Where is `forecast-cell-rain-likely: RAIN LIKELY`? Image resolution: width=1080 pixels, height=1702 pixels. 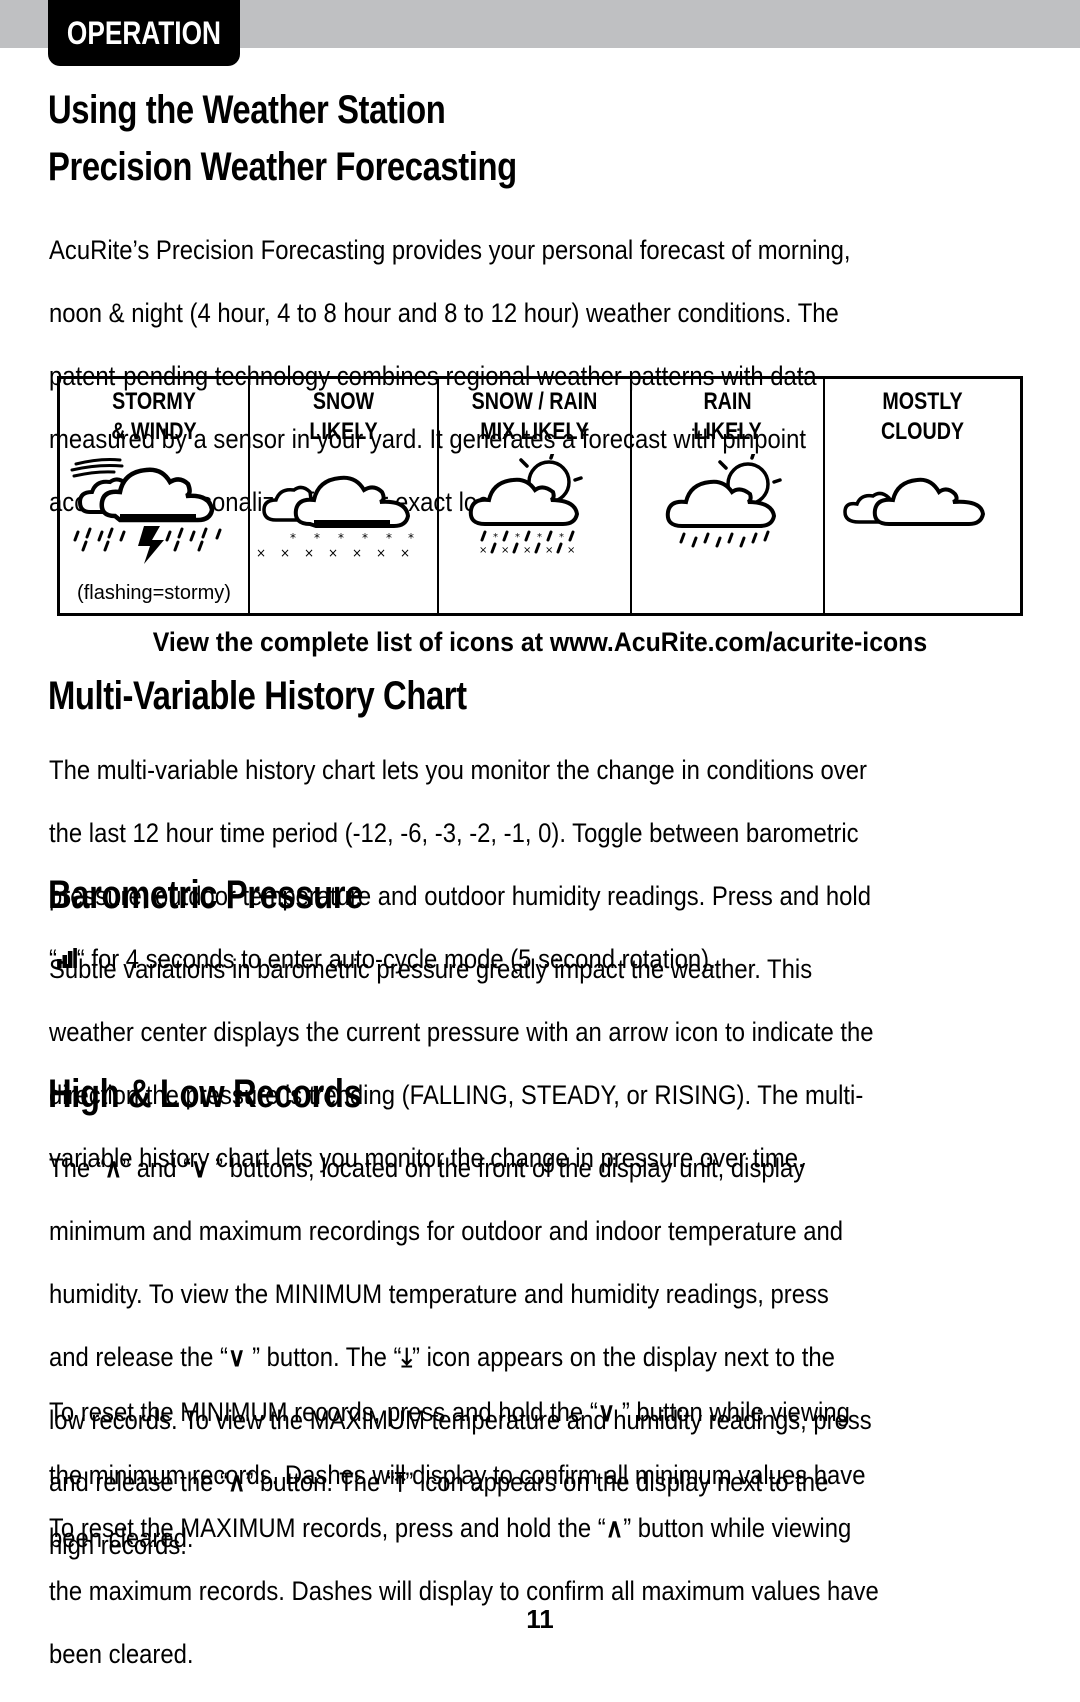
forecast-cell-rain-likely: RAIN LIKELY is located at coordinates (728, 496).